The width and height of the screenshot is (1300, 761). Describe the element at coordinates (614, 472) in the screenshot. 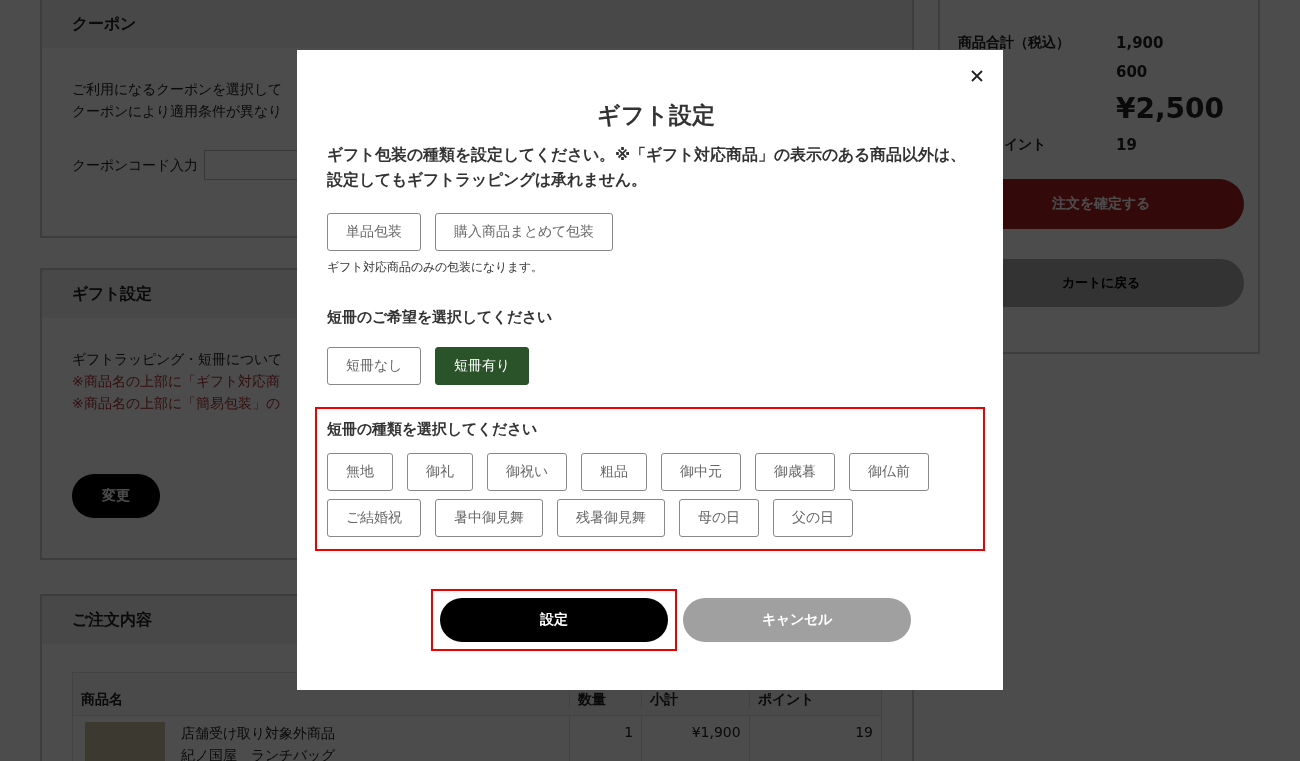

I see `tanzaku-type-option: 粗品` at that location.